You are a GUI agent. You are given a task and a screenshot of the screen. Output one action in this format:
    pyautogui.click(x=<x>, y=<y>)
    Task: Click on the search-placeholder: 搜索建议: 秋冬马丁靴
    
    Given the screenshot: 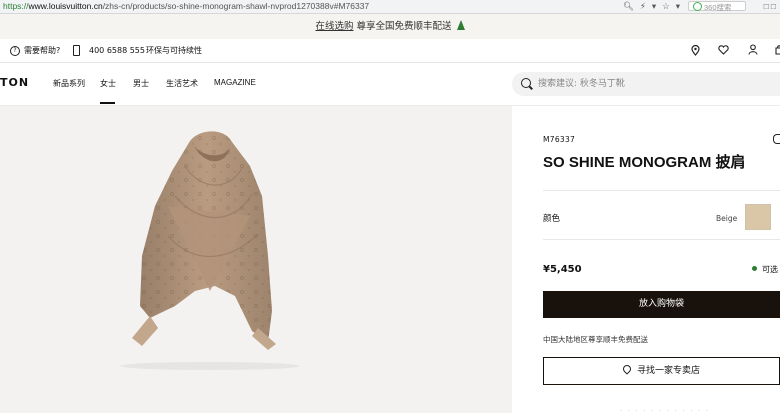 What is the action you would take?
    pyautogui.click(x=581, y=84)
    